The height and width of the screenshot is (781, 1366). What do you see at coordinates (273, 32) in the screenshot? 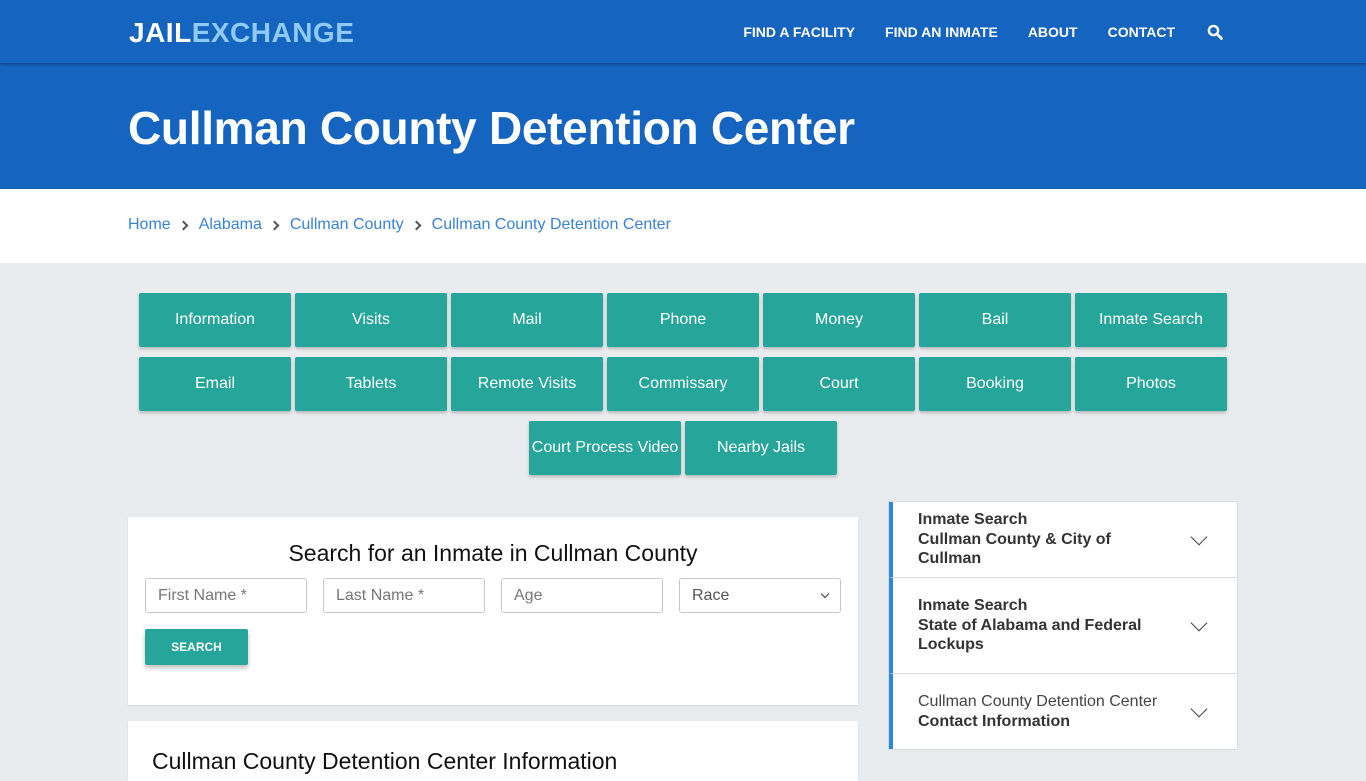
I see `logo-exchange-text: EXCHANGE` at bounding box center [273, 32].